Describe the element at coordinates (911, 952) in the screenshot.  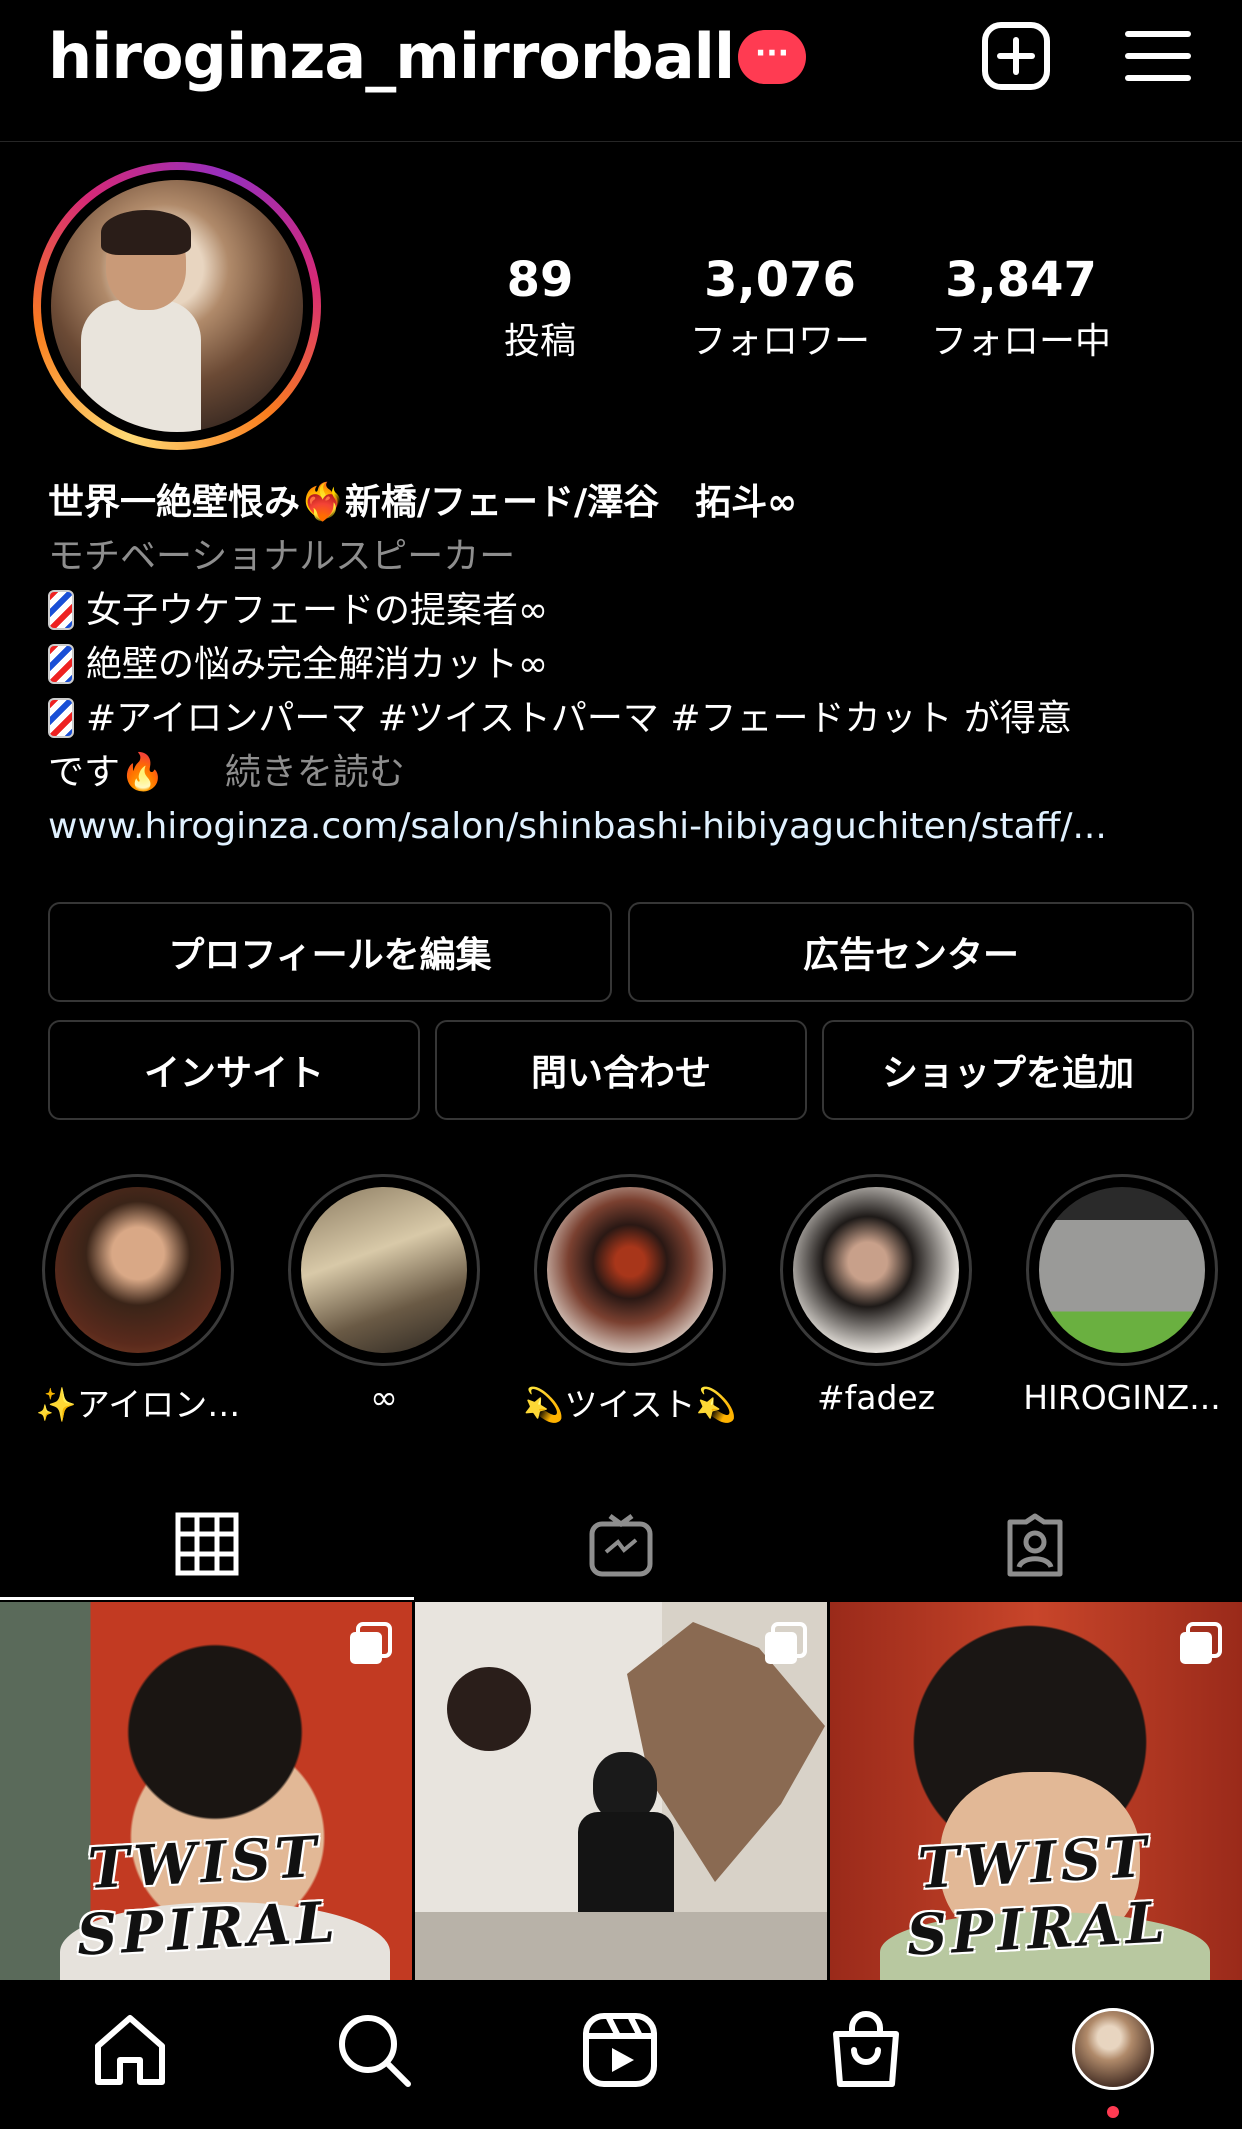
I see `ad-center-button: 広告センター` at that location.